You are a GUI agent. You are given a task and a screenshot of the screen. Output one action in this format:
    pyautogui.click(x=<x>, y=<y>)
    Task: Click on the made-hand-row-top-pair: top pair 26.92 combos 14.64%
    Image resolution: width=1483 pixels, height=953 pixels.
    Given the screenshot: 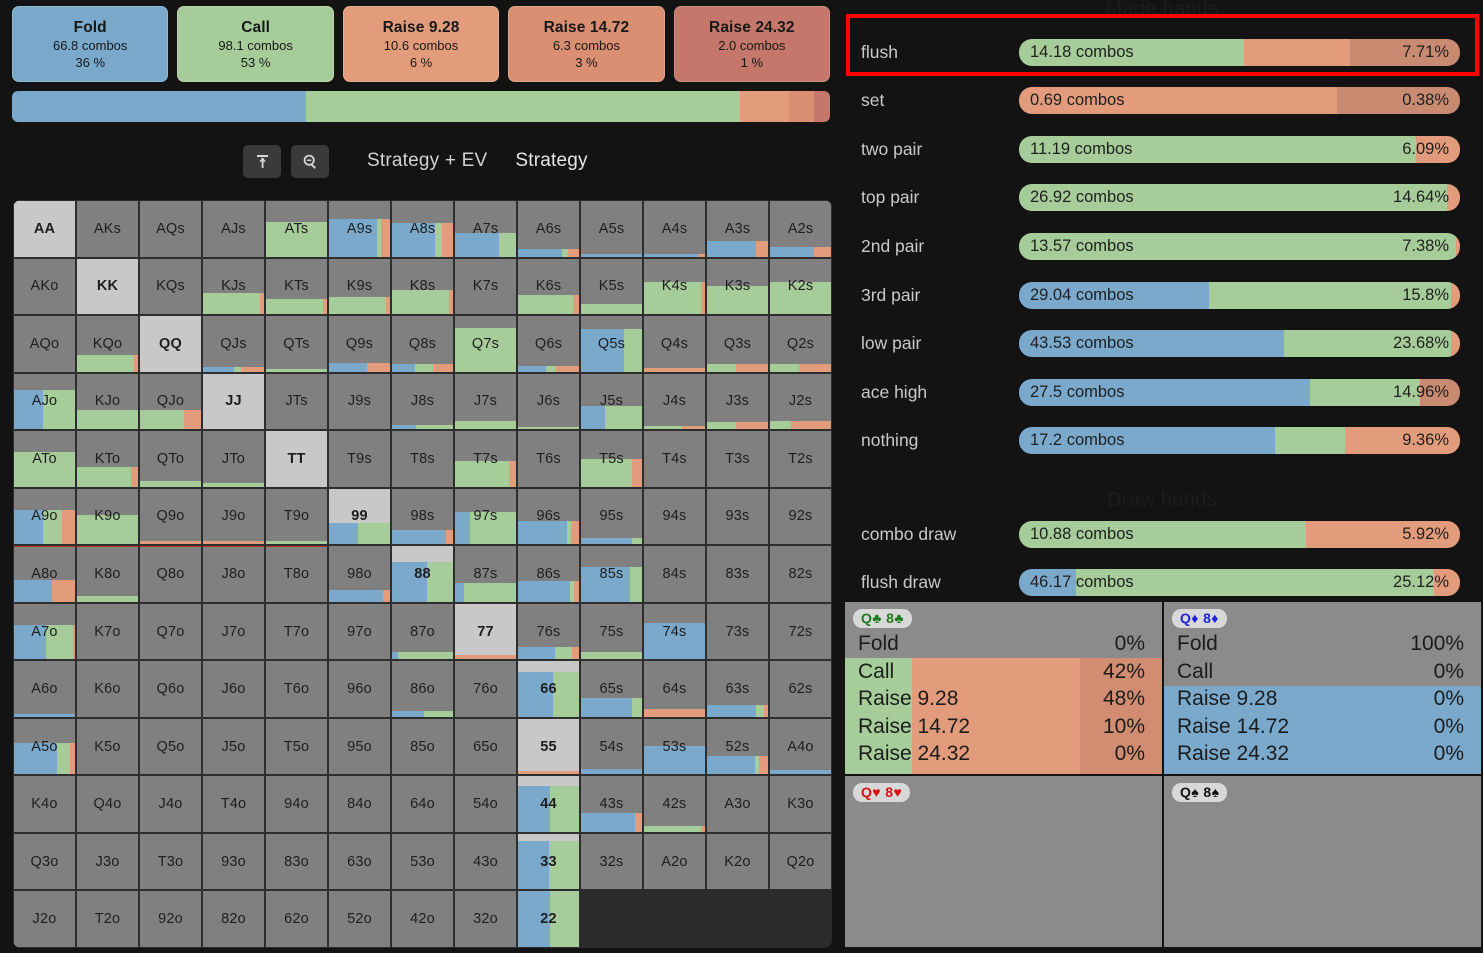 What is the action you would take?
    pyautogui.click(x=1162, y=198)
    